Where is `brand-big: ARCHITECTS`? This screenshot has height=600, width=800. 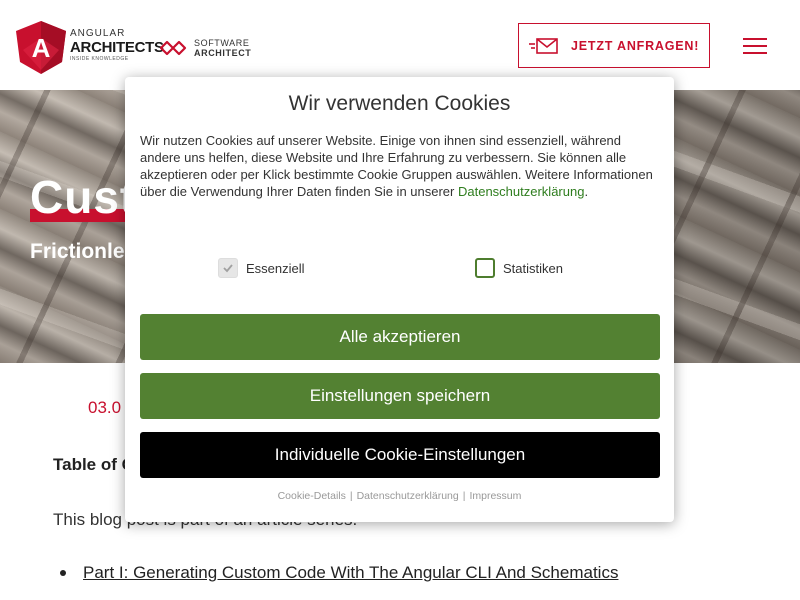
brand-big: ARCHITECTS is located at coordinates (117, 47).